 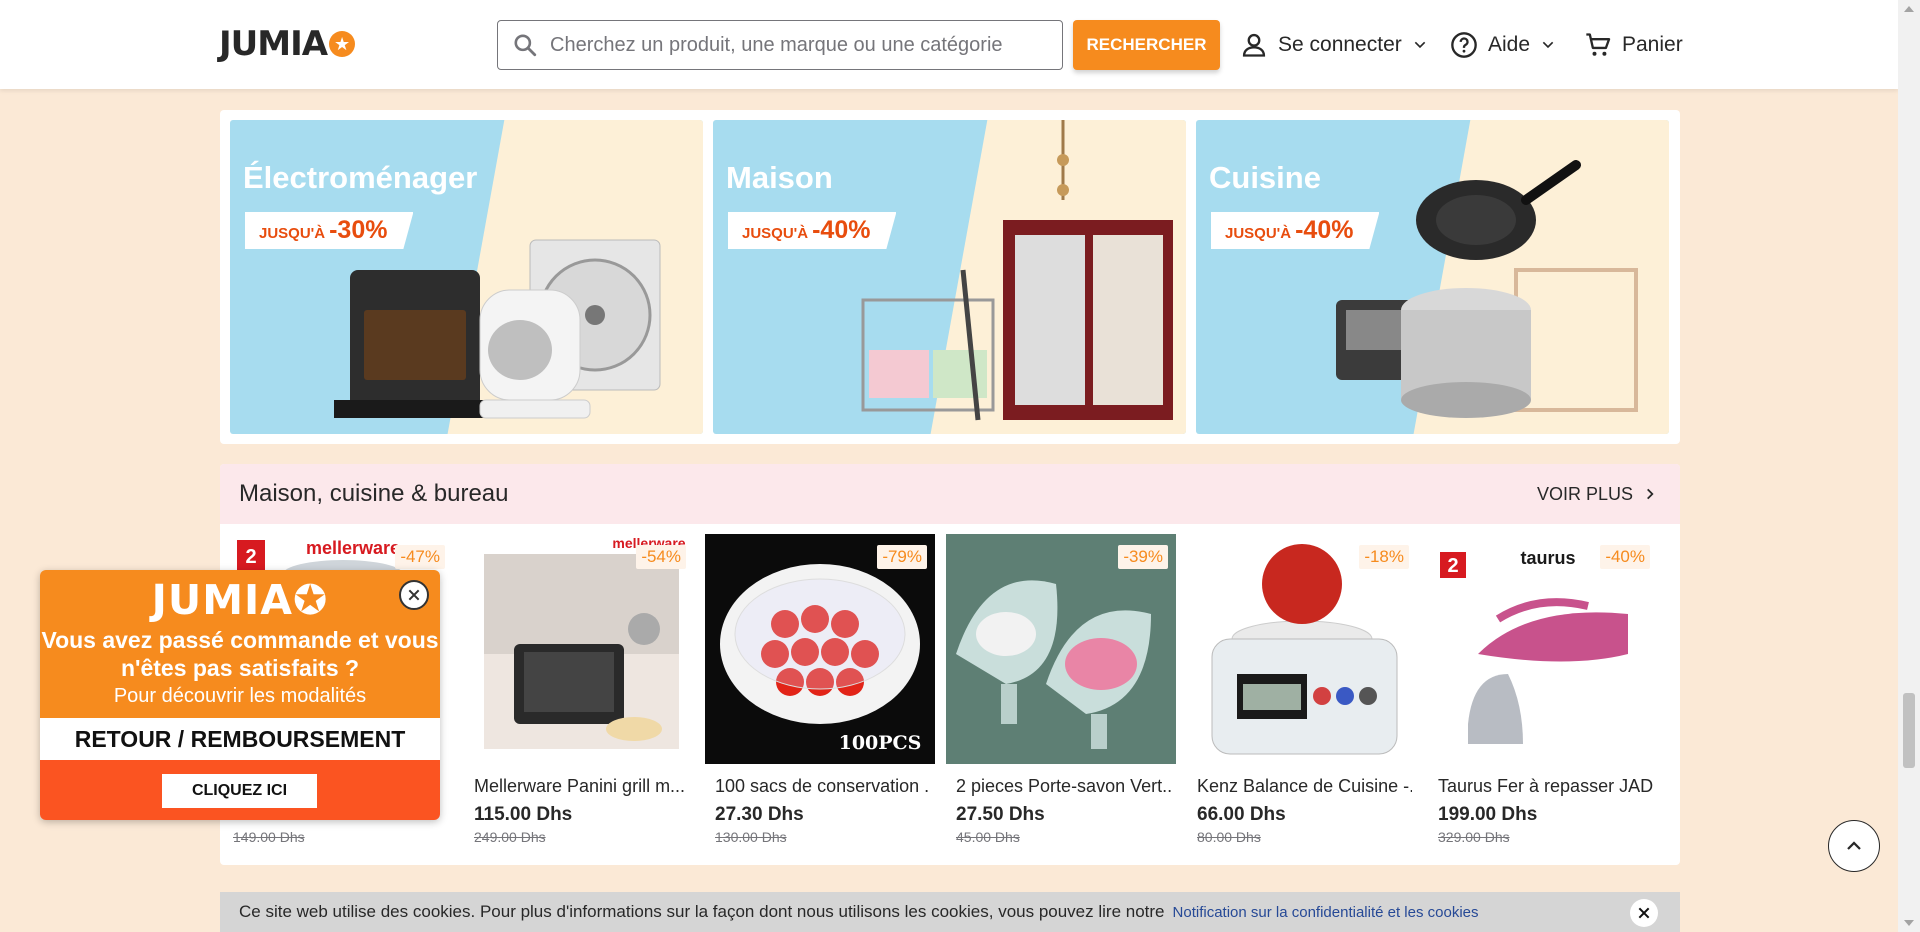 I want to click on see-more-label: VOIR PLUS, so click(x=1584, y=493).